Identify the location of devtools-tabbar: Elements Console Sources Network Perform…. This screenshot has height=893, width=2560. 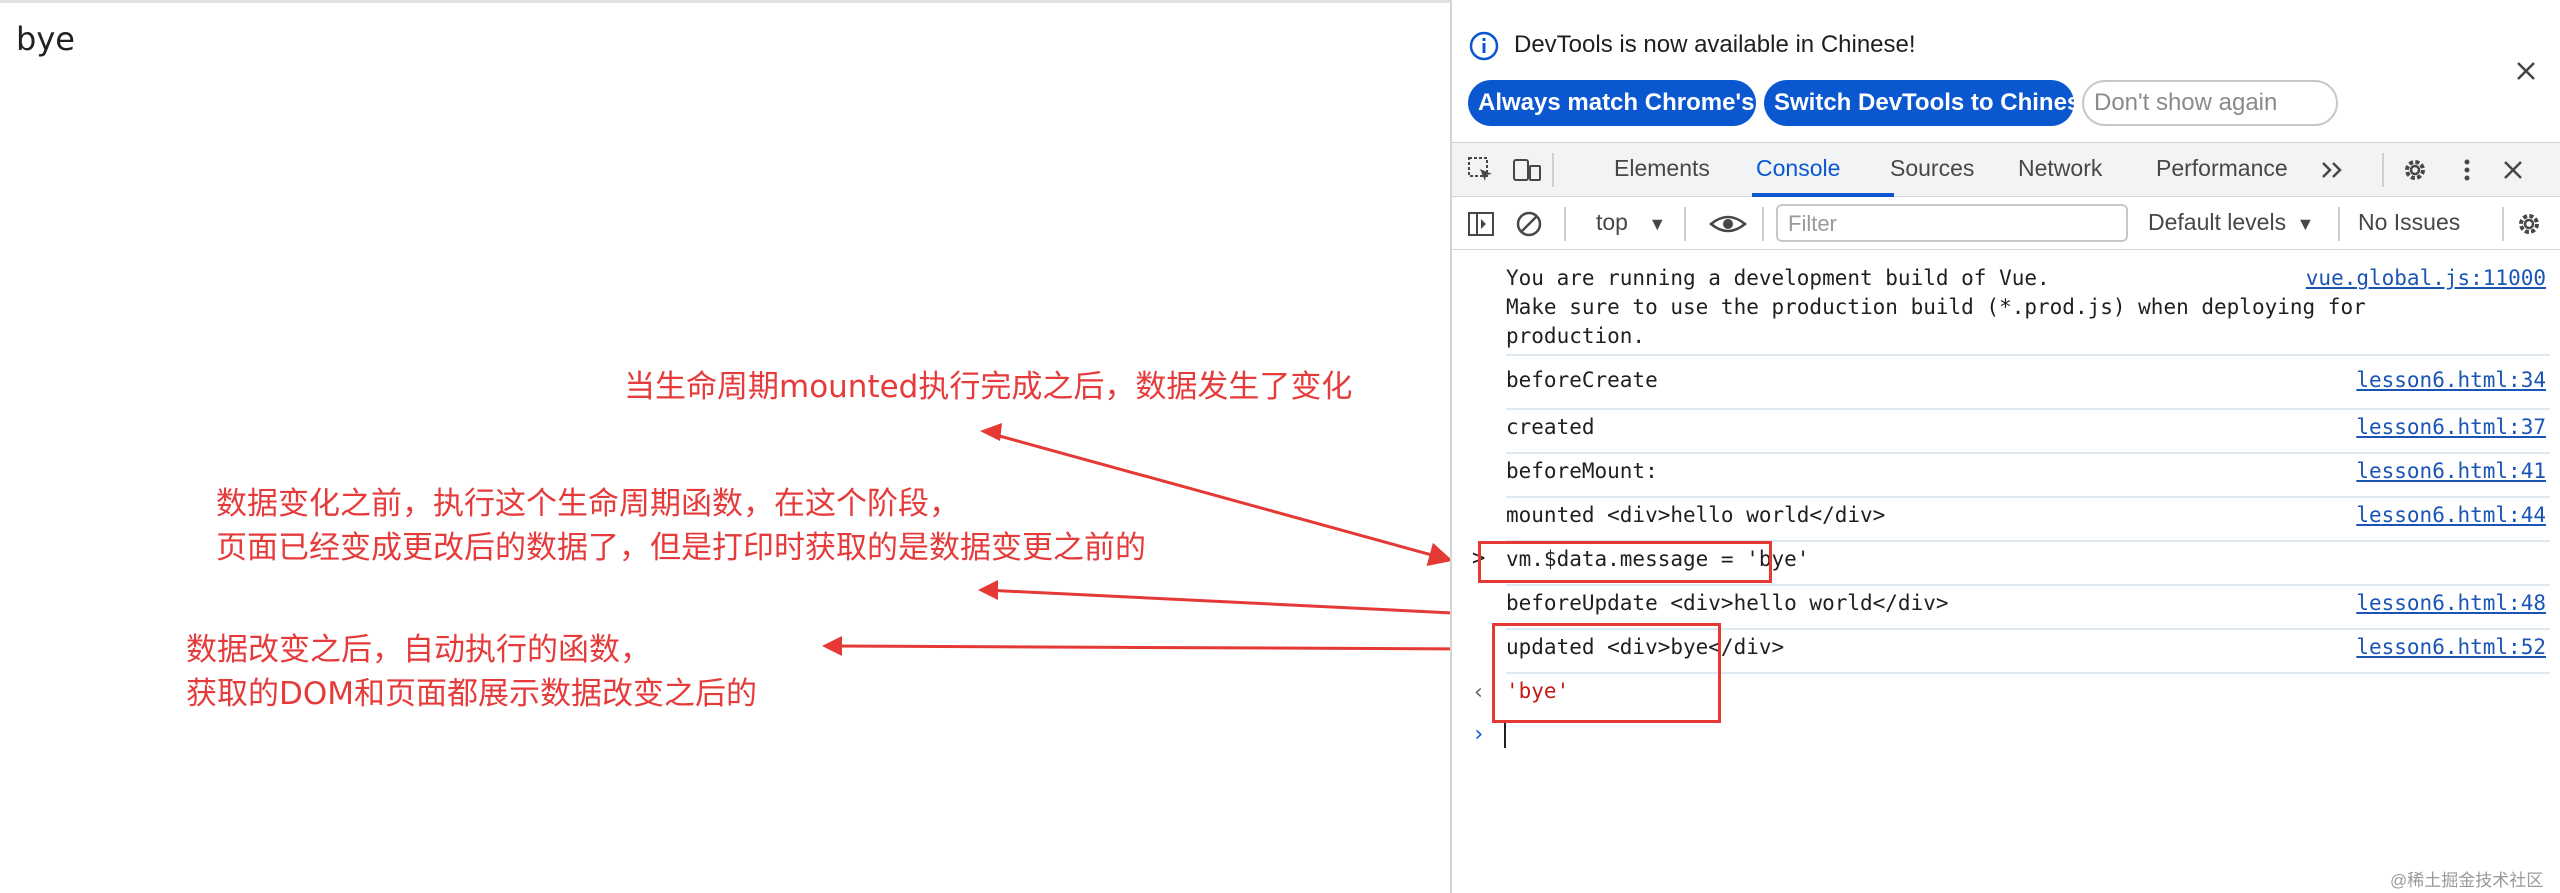
(2006, 169).